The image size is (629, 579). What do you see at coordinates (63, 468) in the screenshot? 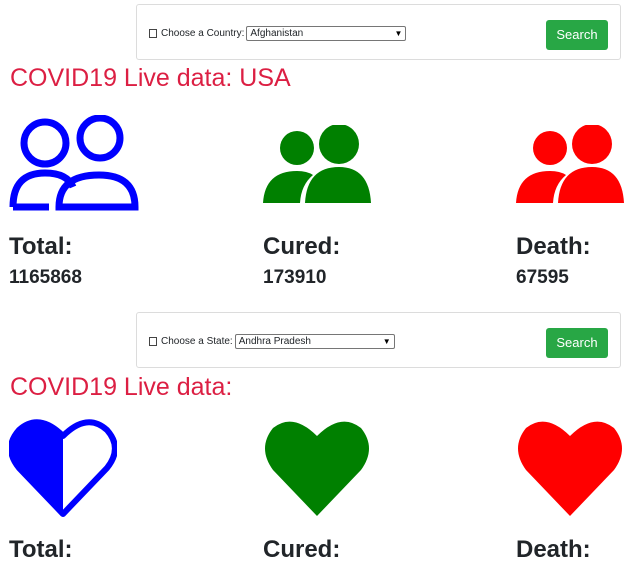
I see `heart-half-icon` at bounding box center [63, 468].